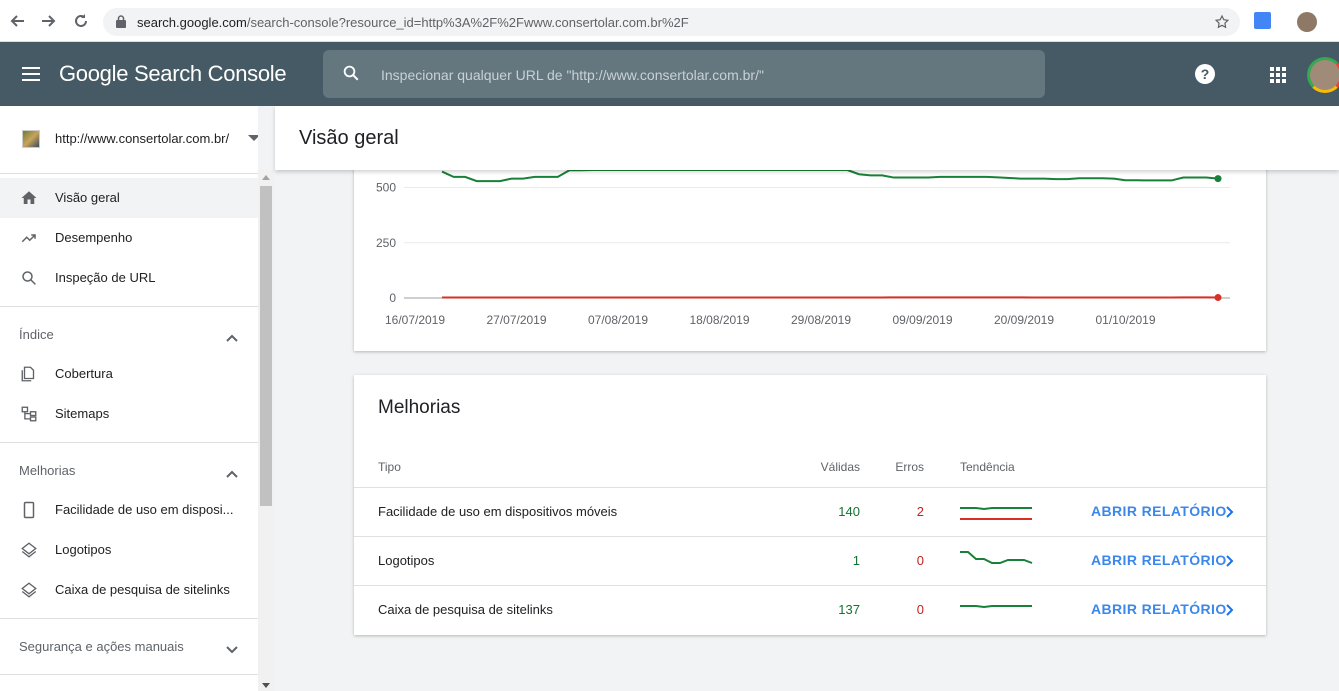 The height and width of the screenshot is (691, 1339). Describe the element at coordinates (101, 646) in the screenshot. I see `section-label: Segurança e ações manuais` at that location.